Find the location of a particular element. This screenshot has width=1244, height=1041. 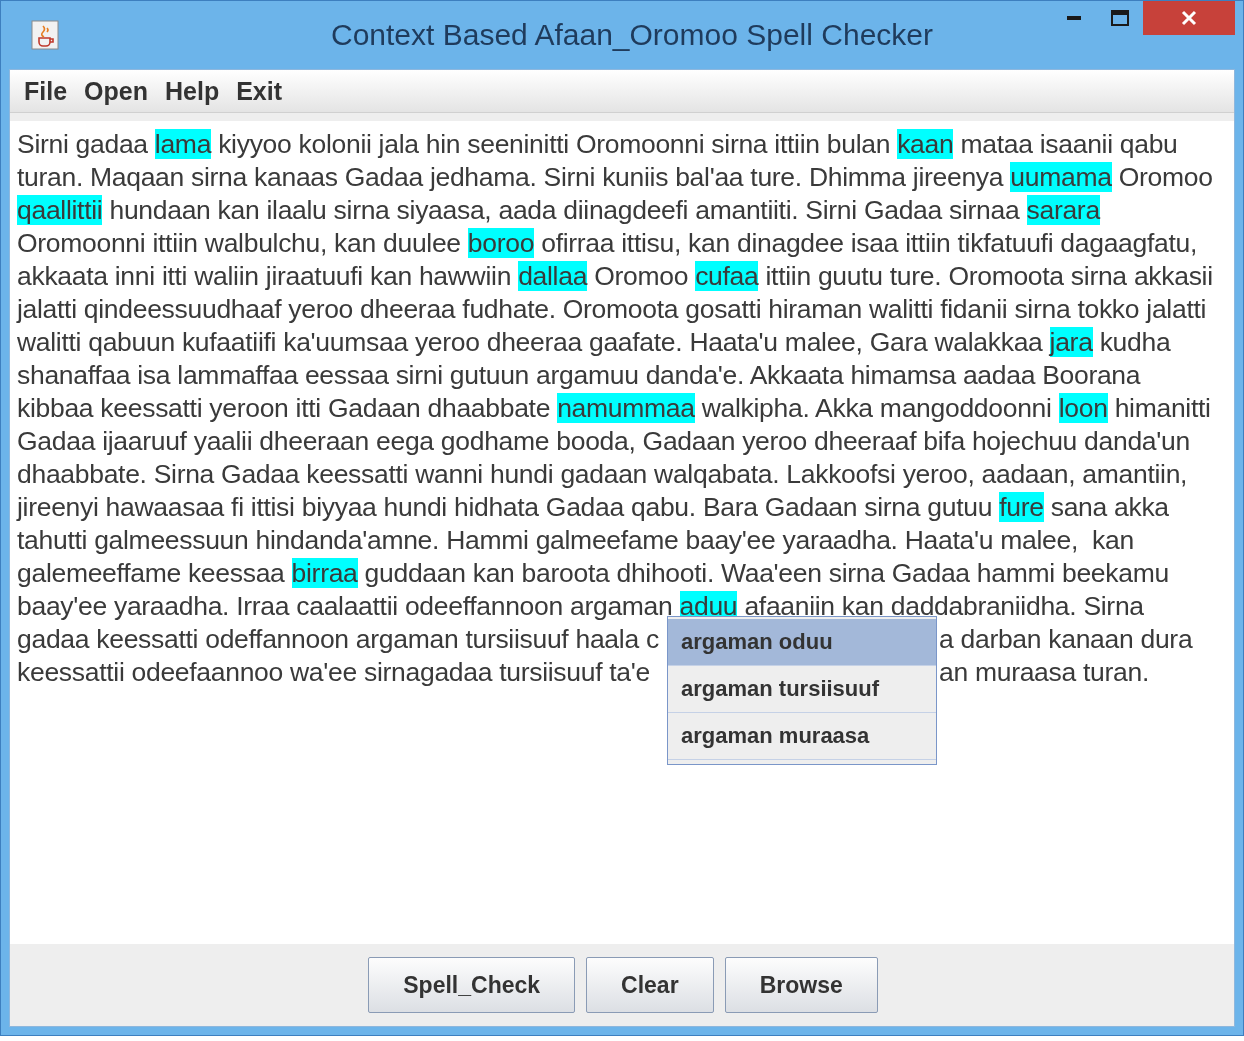

text-run: Oromoonni ittiin walbulchu, kan duulee is located at coordinates (239, 242).